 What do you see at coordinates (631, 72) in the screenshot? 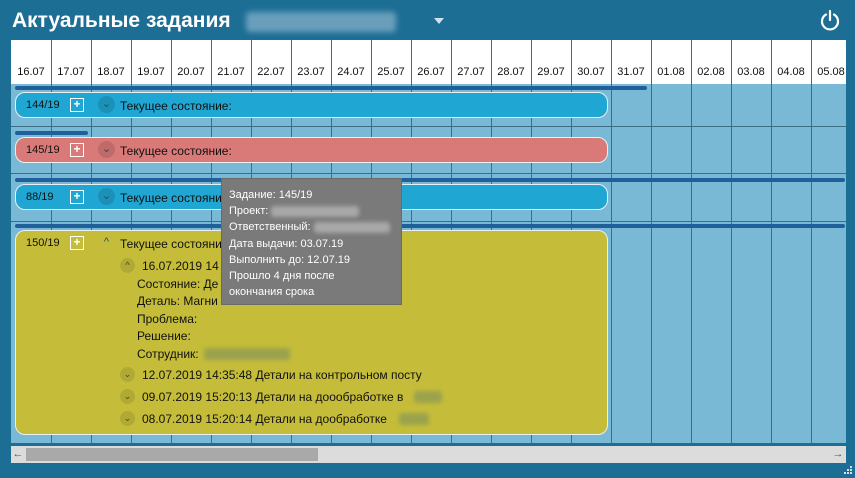
I see `date-label: 31.07` at bounding box center [631, 72].